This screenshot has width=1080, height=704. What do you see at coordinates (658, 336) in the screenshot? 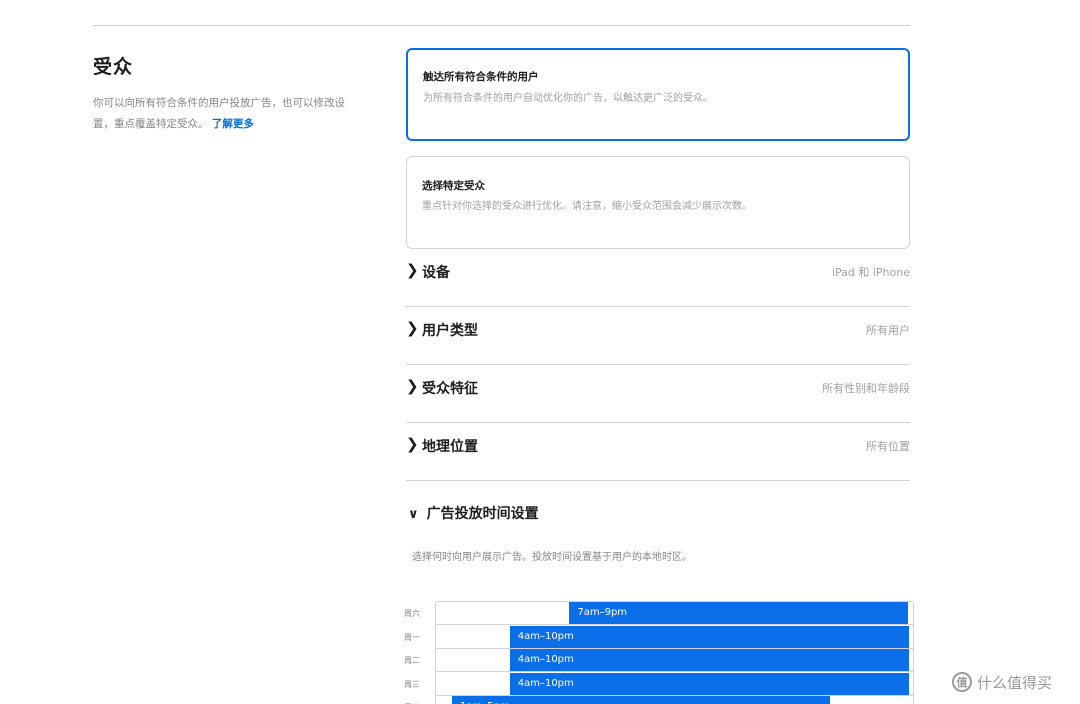
I see `setting-row-user-type: ❯ 用户类型 所有用户` at bounding box center [658, 336].